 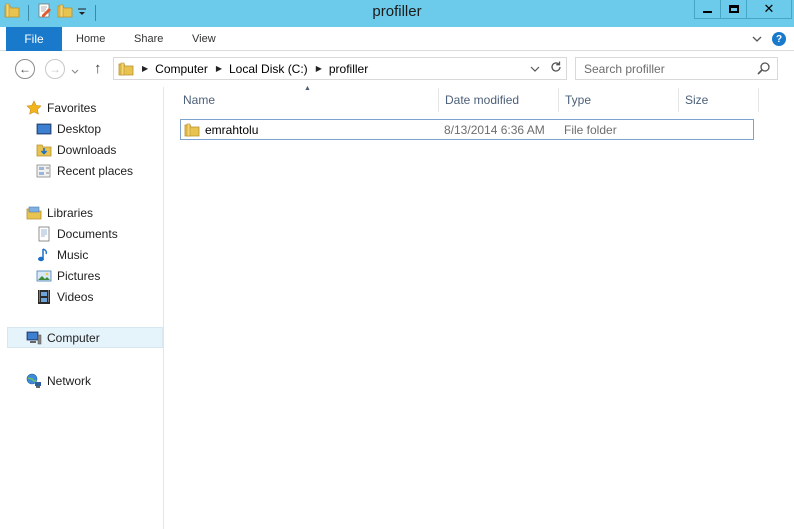 What do you see at coordinates (44, 150) in the screenshot?
I see `downloads-icon` at bounding box center [44, 150].